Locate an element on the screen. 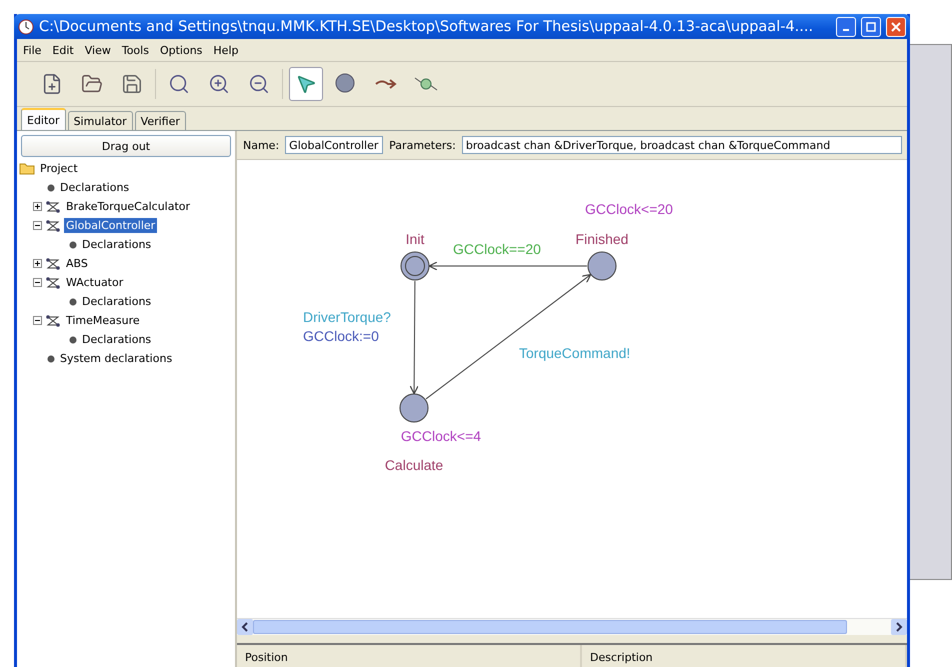 This screenshot has height=667, width=952. close-button is located at coordinates (896, 26).